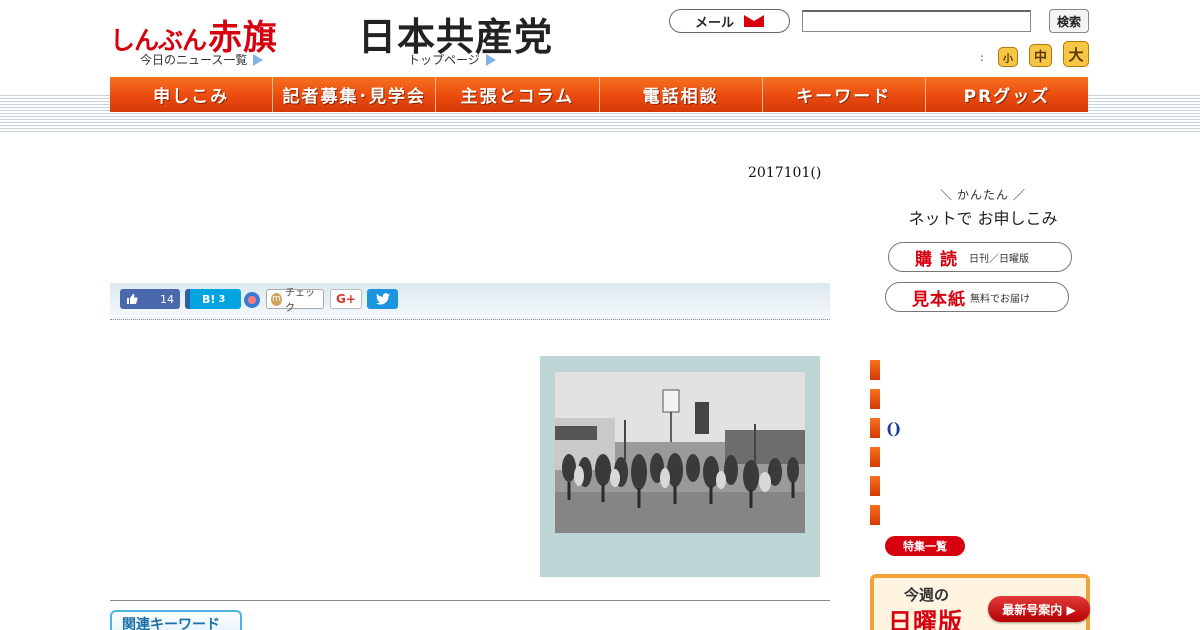 The width and height of the screenshot is (1200, 630). I want to click on sample-paper-button: 見本紙 無料でお届け, so click(977, 297).